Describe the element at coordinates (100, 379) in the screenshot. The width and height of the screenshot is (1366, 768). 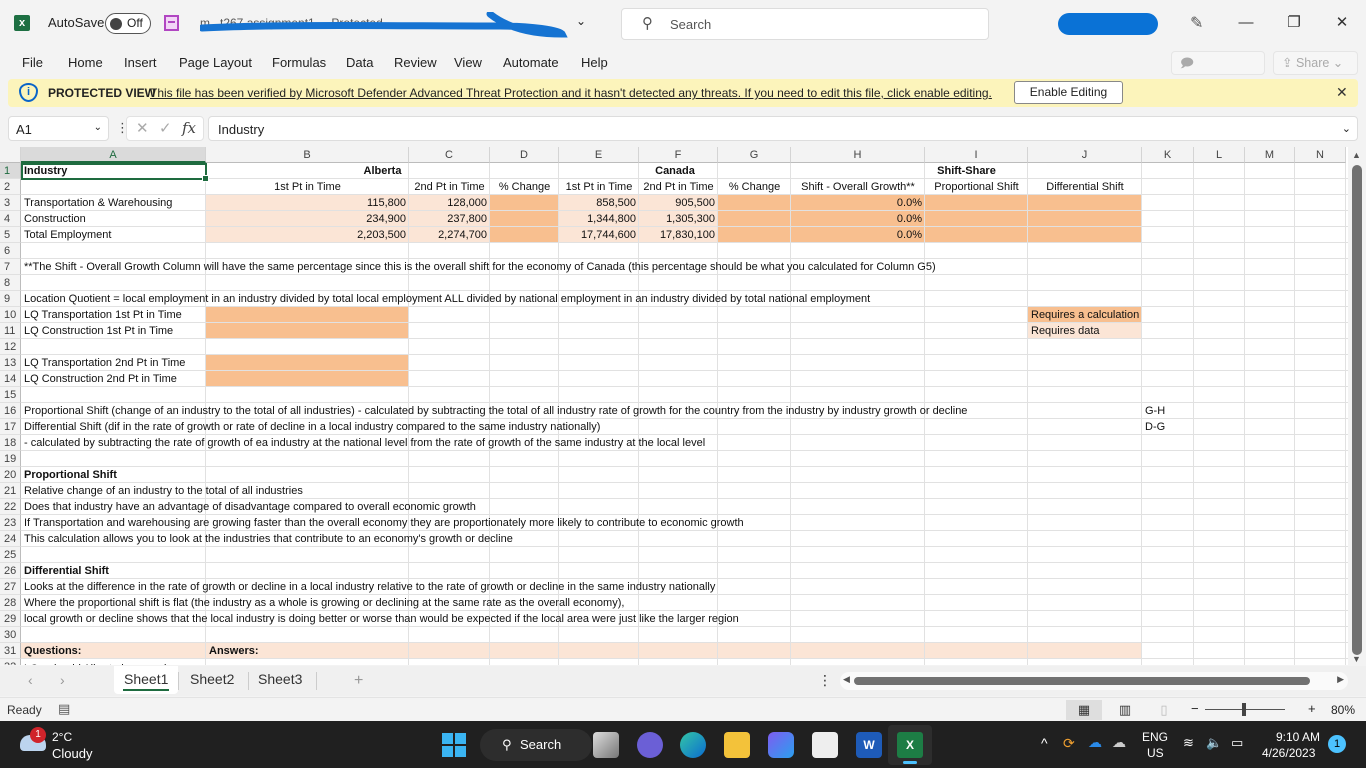
I see `cell-a14: LQ Construction 2nd Pt in Time` at that location.